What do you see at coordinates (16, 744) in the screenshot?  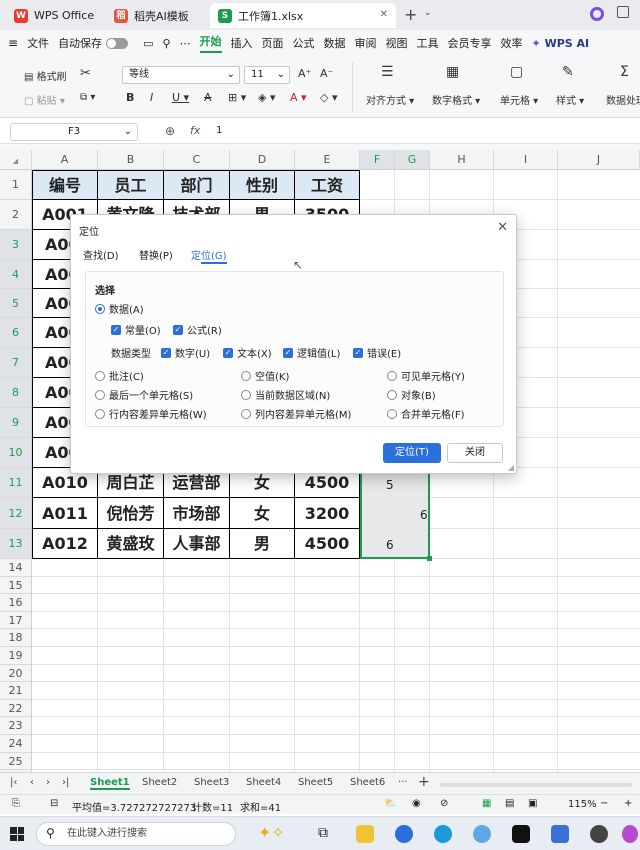 I see `row-header: 24` at bounding box center [16, 744].